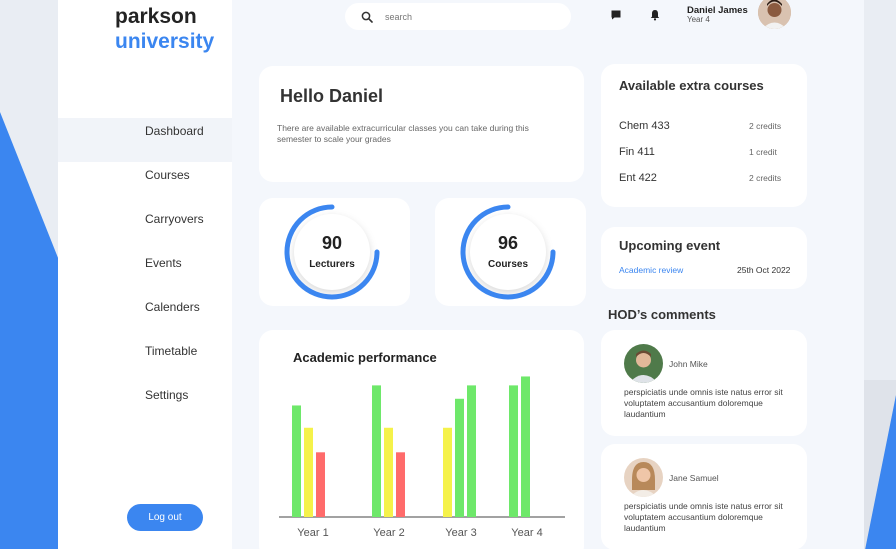  What do you see at coordinates (165, 517) in the screenshot?
I see `logout-button: Log out` at bounding box center [165, 517].